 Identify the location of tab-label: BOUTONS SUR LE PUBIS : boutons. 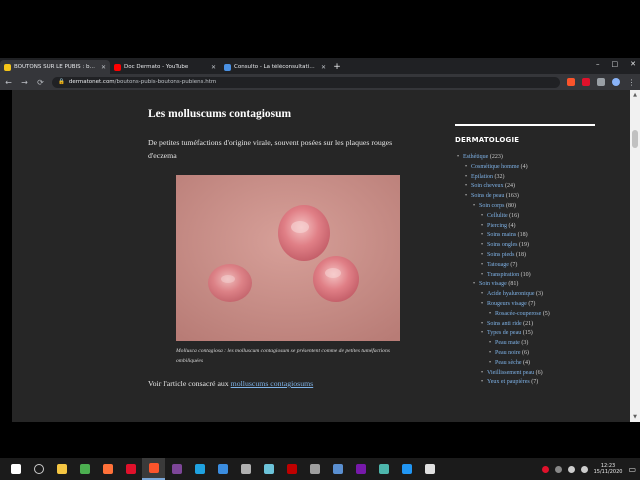
(56, 67).